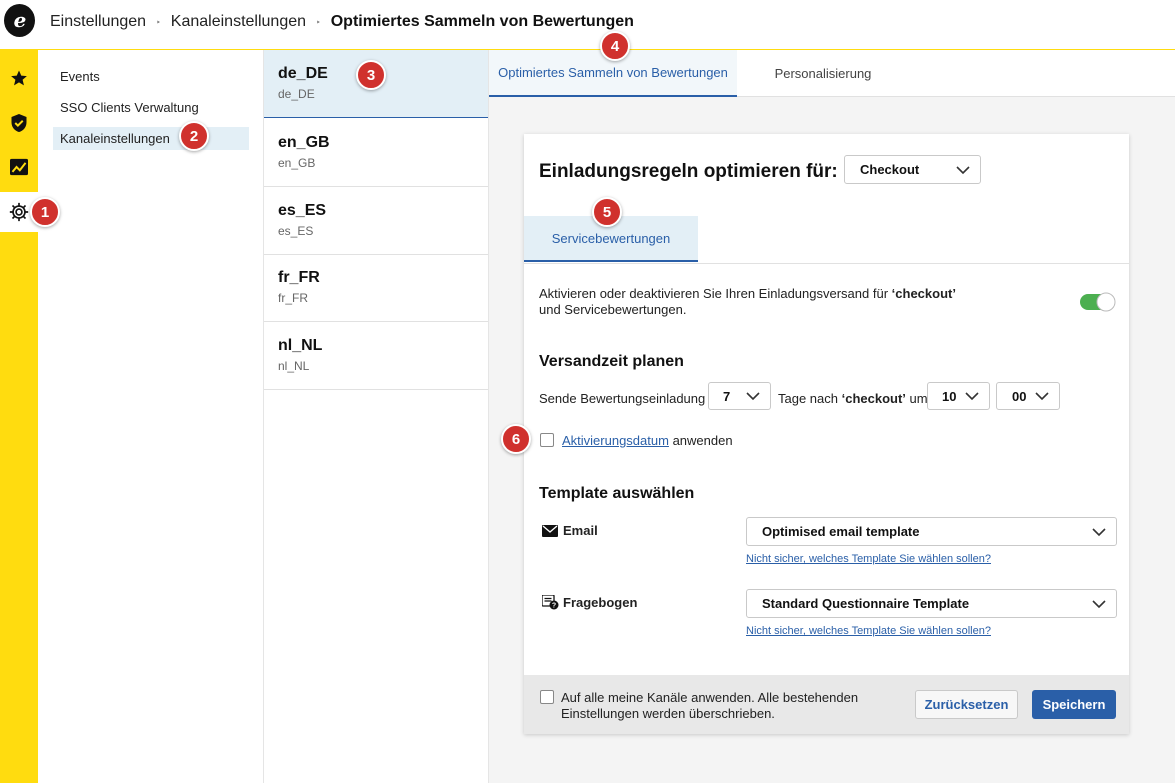 The height and width of the screenshot is (783, 1175). Describe the element at coordinates (700, 440) in the screenshot. I see `activation-after-text: anwenden` at that location.